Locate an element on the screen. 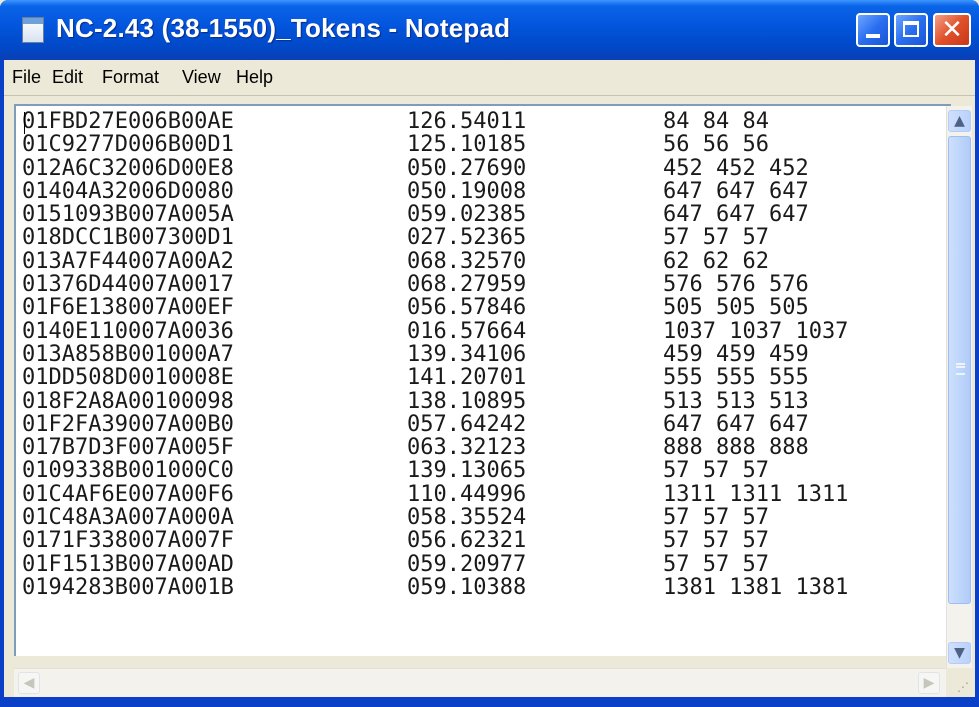 This screenshot has height=707, width=979. text-line: 013A7F44007A00A2 068.32570 62 62 62 is located at coordinates (435, 261).